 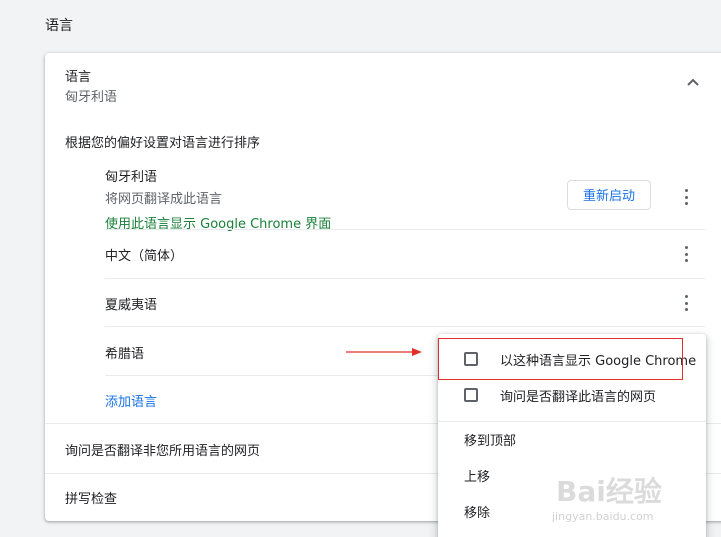 I want to click on checkbox-icon, so click(x=471, y=395).